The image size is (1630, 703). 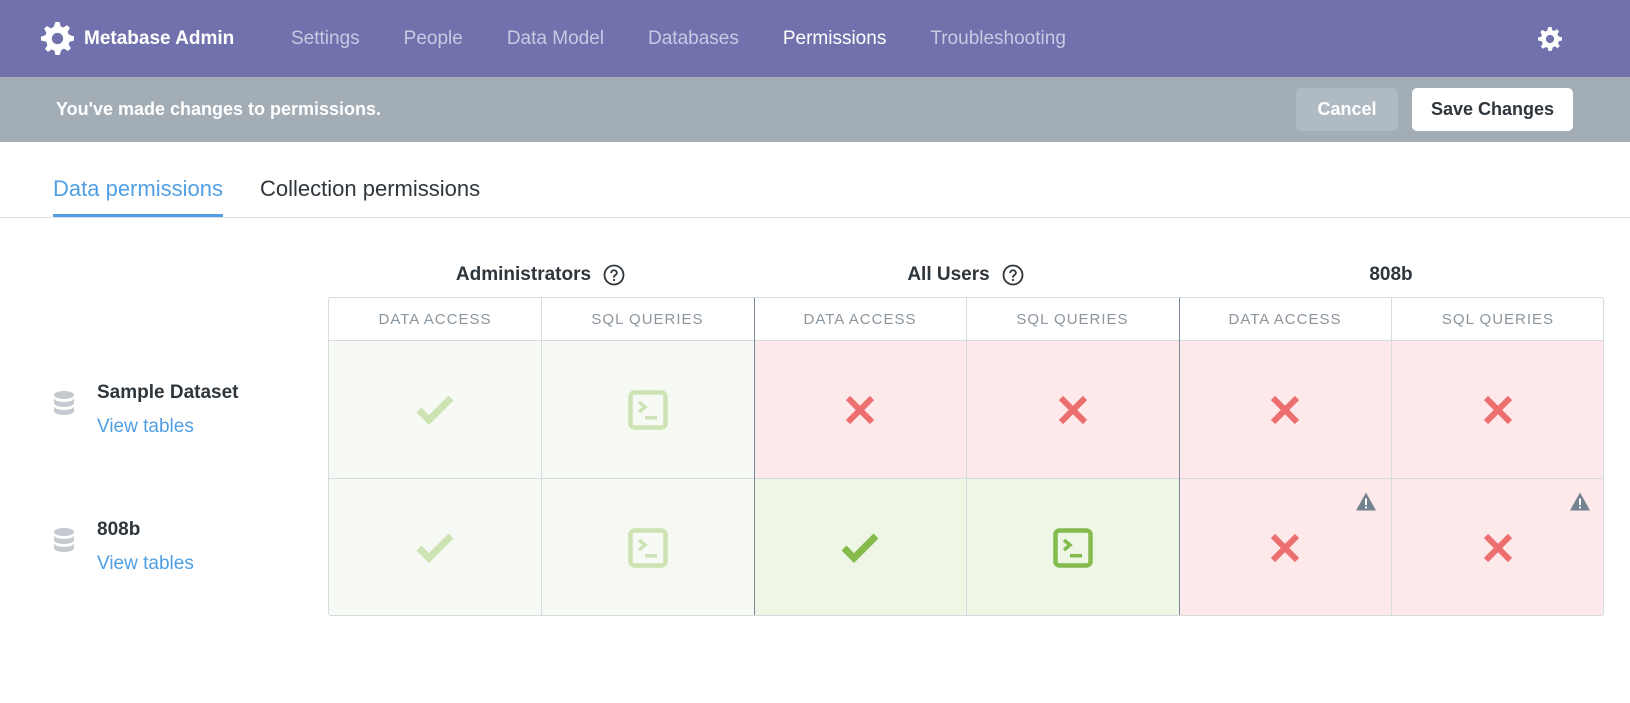 I want to click on group-header-808b: 808b, so click(x=1391, y=275).